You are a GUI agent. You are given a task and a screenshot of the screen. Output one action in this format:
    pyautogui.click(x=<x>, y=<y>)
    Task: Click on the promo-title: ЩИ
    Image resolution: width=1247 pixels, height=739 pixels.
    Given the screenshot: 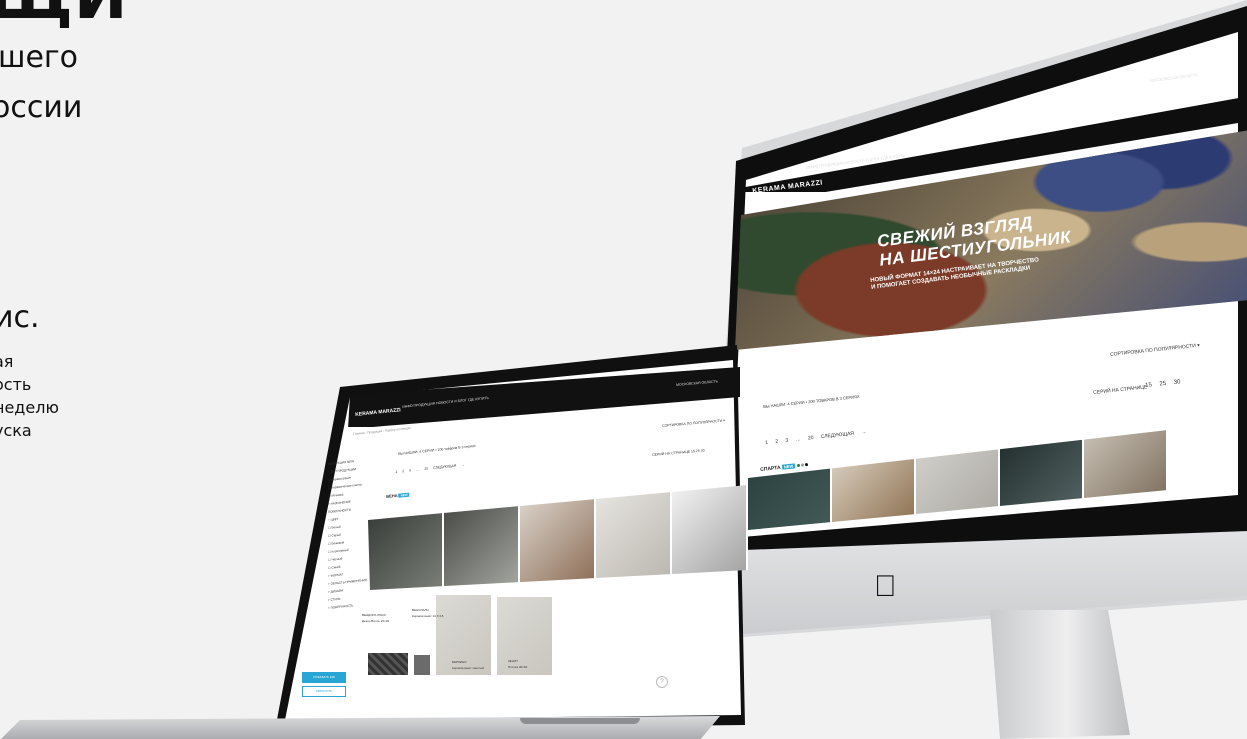 What is the action you would take?
    pyautogui.click(x=64, y=17)
    